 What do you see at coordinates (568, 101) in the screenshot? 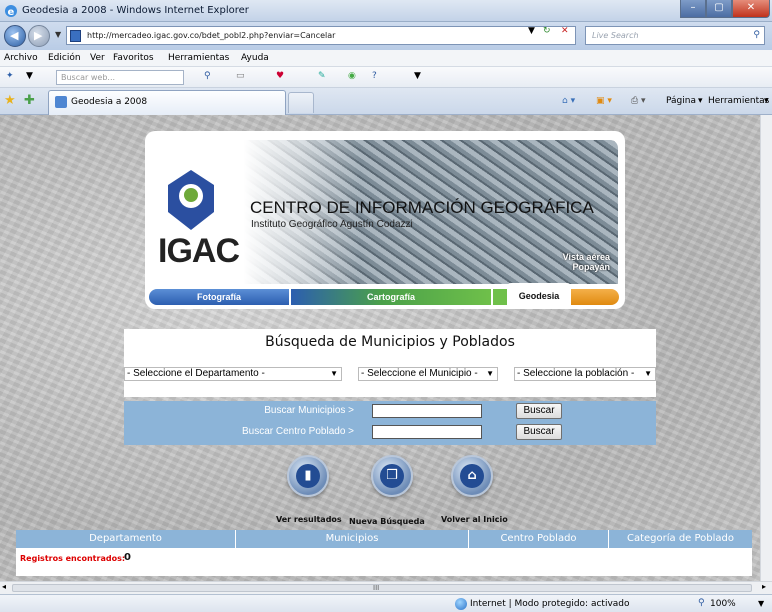
I see `home-icon: ⌂ ▾` at bounding box center [568, 101].